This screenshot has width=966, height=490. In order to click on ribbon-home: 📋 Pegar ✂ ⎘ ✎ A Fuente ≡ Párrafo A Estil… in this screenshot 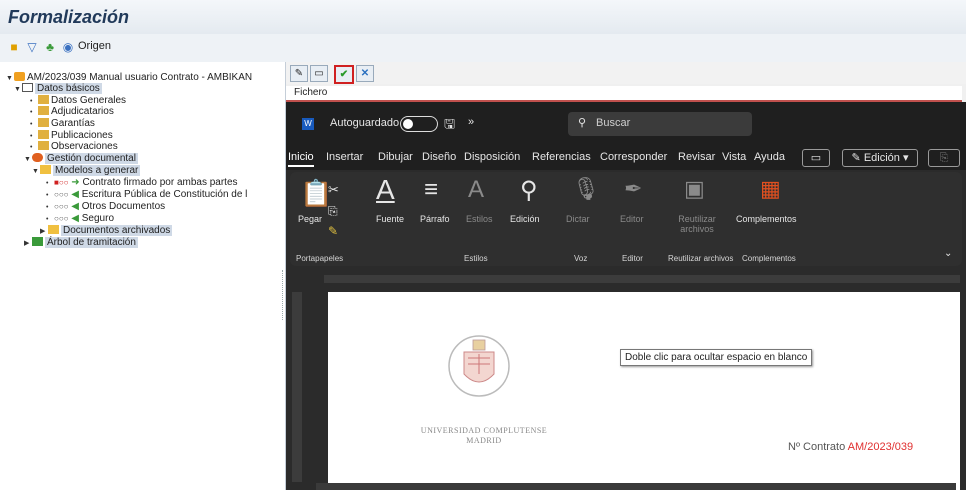, I will do `click(626, 219)`.